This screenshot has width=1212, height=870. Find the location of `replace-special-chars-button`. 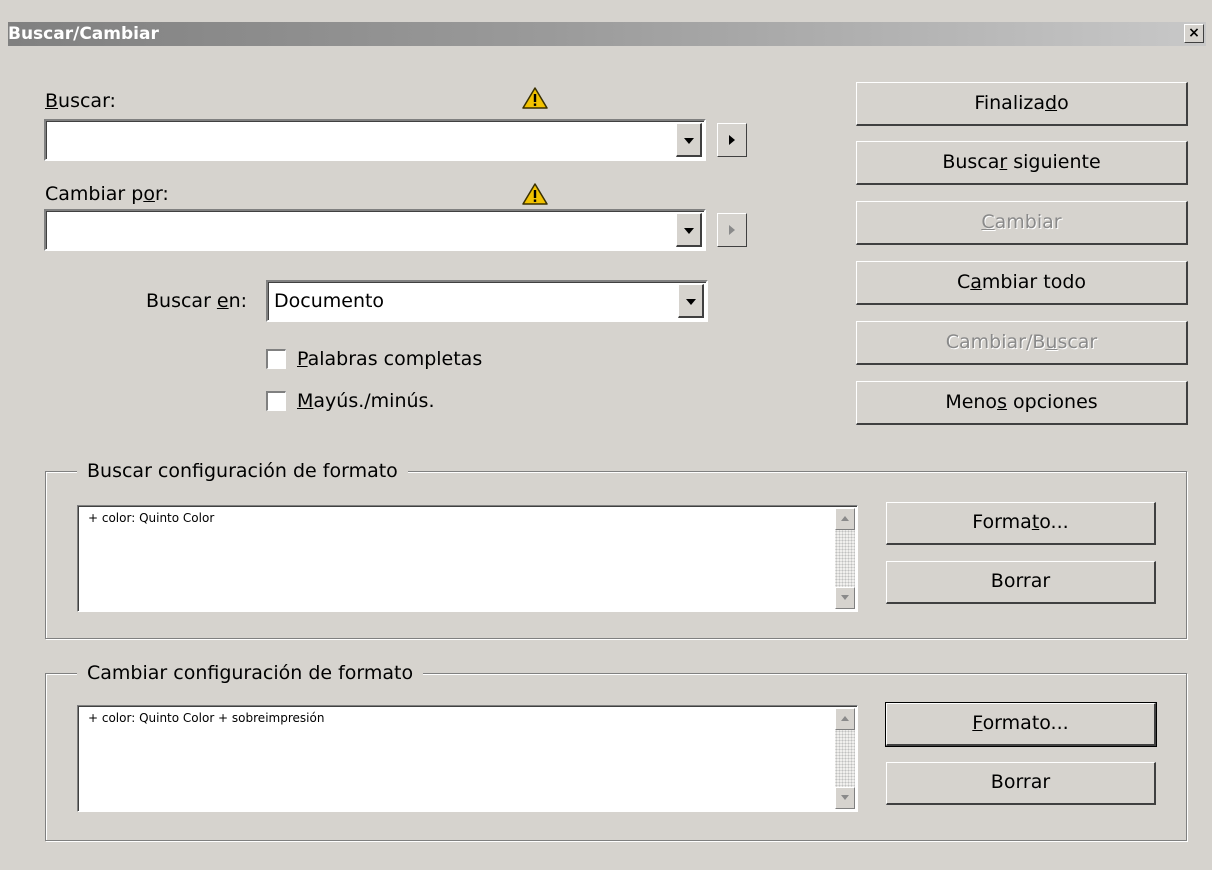

replace-special-chars-button is located at coordinates (732, 230).